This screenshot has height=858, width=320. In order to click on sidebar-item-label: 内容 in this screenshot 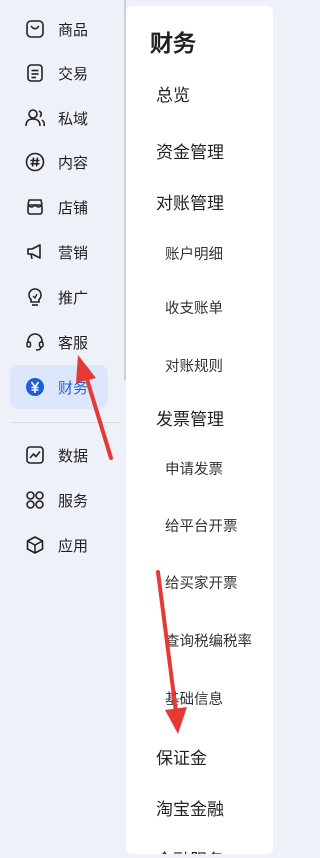, I will do `click(73, 162)`.